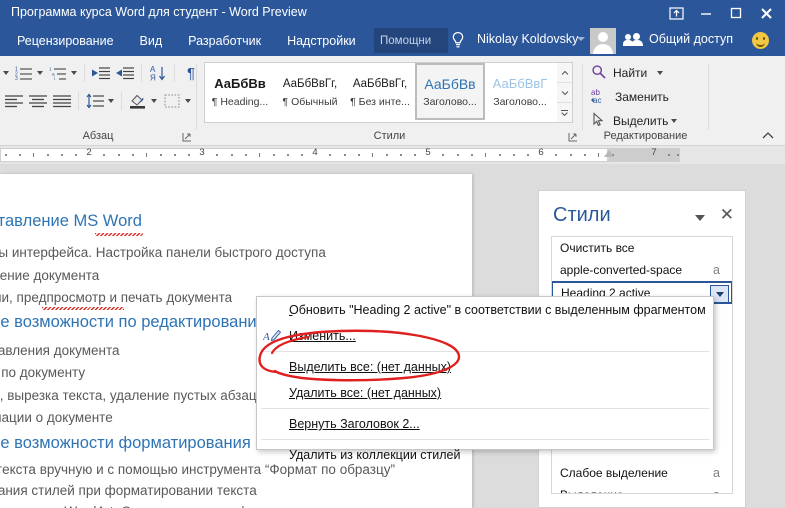 The height and width of the screenshot is (508, 785). What do you see at coordinates (138, 101) in the screenshot?
I see `shading-button` at bounding box center [138, 101].